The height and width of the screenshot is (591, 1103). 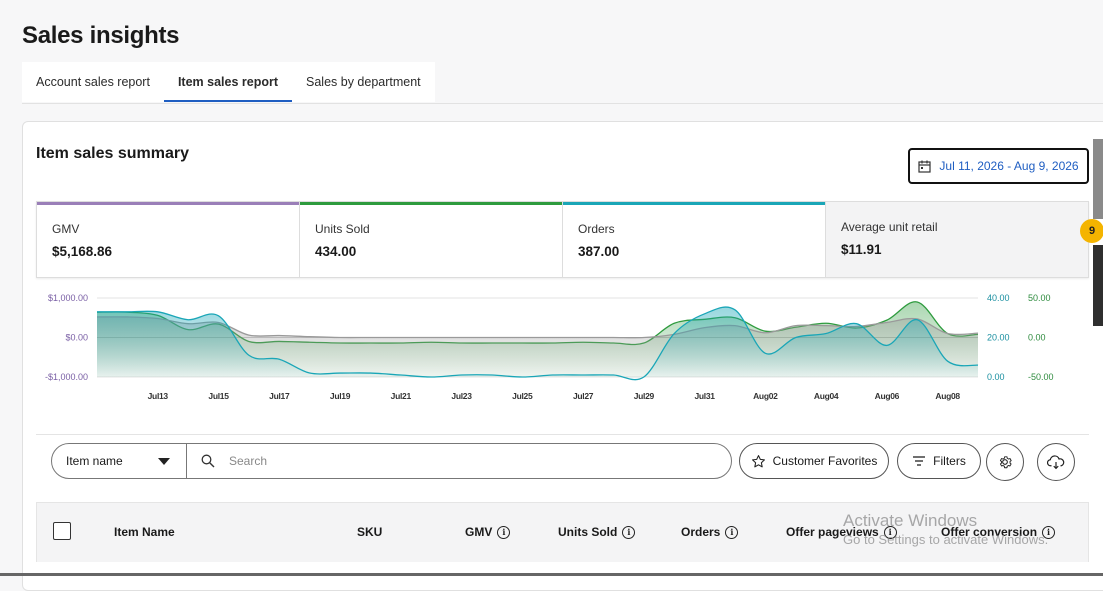 I want to click on x-tick: Jul25, so click(x=522, y=396).